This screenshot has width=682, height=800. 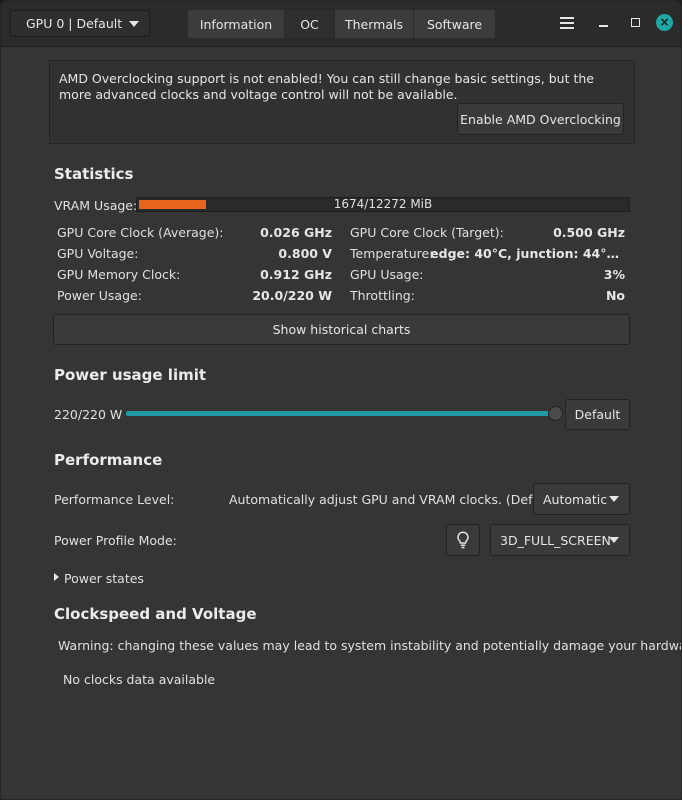 What do you see at coordinates (555, 540) in the screenshot?
I see `power-profile-value: 3D_FULL_SCREEN` at bounding box center [555, 540].